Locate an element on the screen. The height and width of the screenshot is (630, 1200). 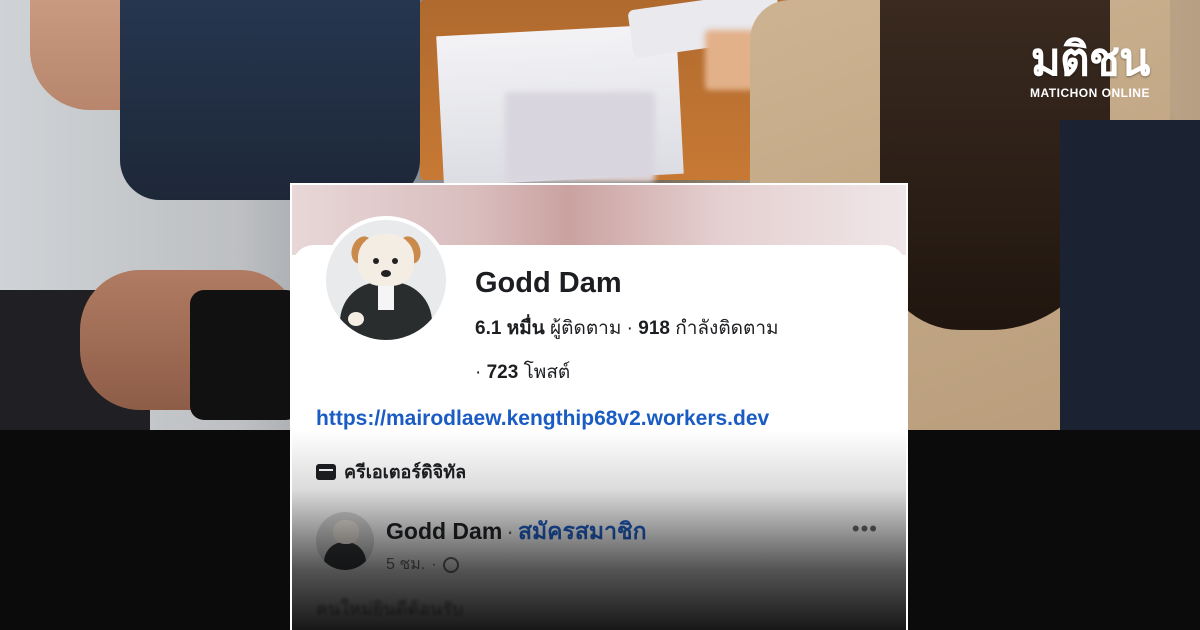
profile-name: Godd Dam is located at coordinates (548, 283).